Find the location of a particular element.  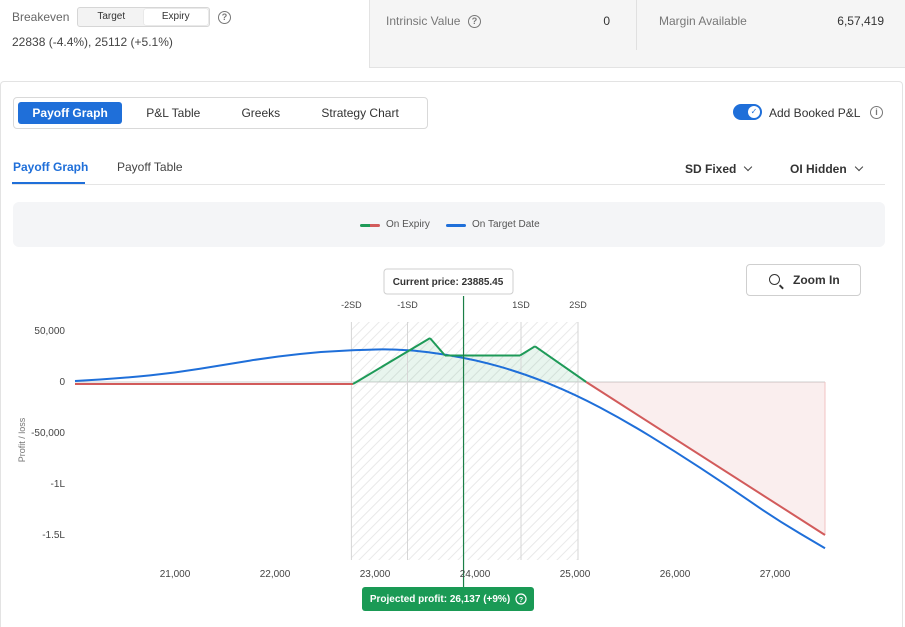

breakeven-mode-toggle: Target Expiry is located at coordinates (143, 17).